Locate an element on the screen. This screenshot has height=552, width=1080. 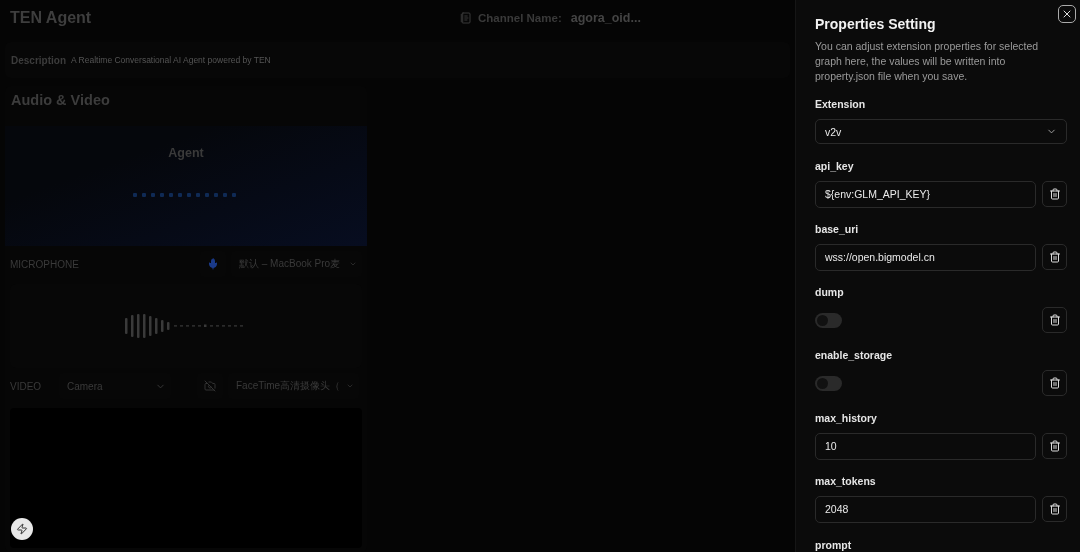
property-label: max_tokens is located at coordinates (846, 482).